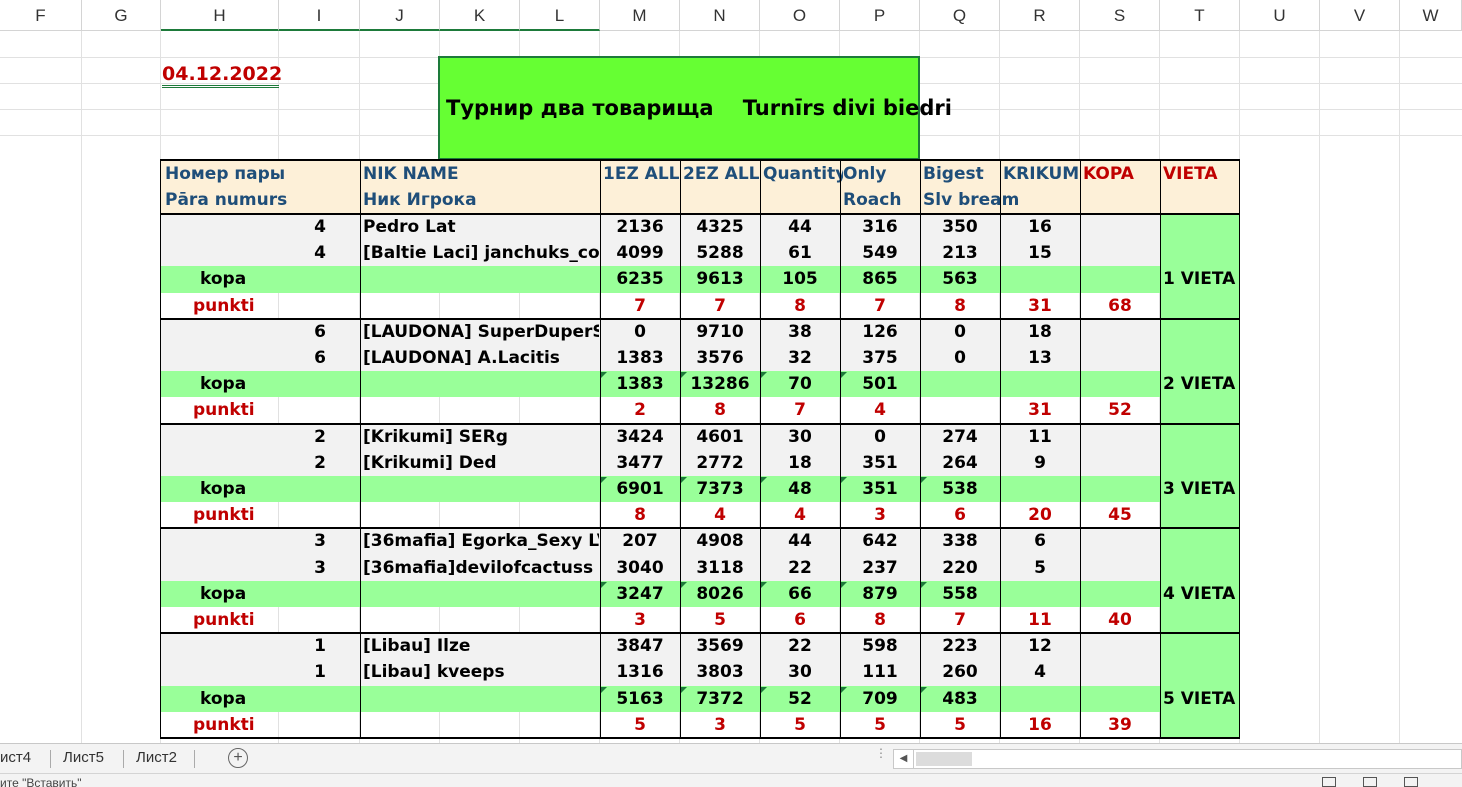 The image size is (1462, 787). Describe the element at coordinates (1202, 279) in the screenshot. I see `place-label: 1 VIETA` at that location.